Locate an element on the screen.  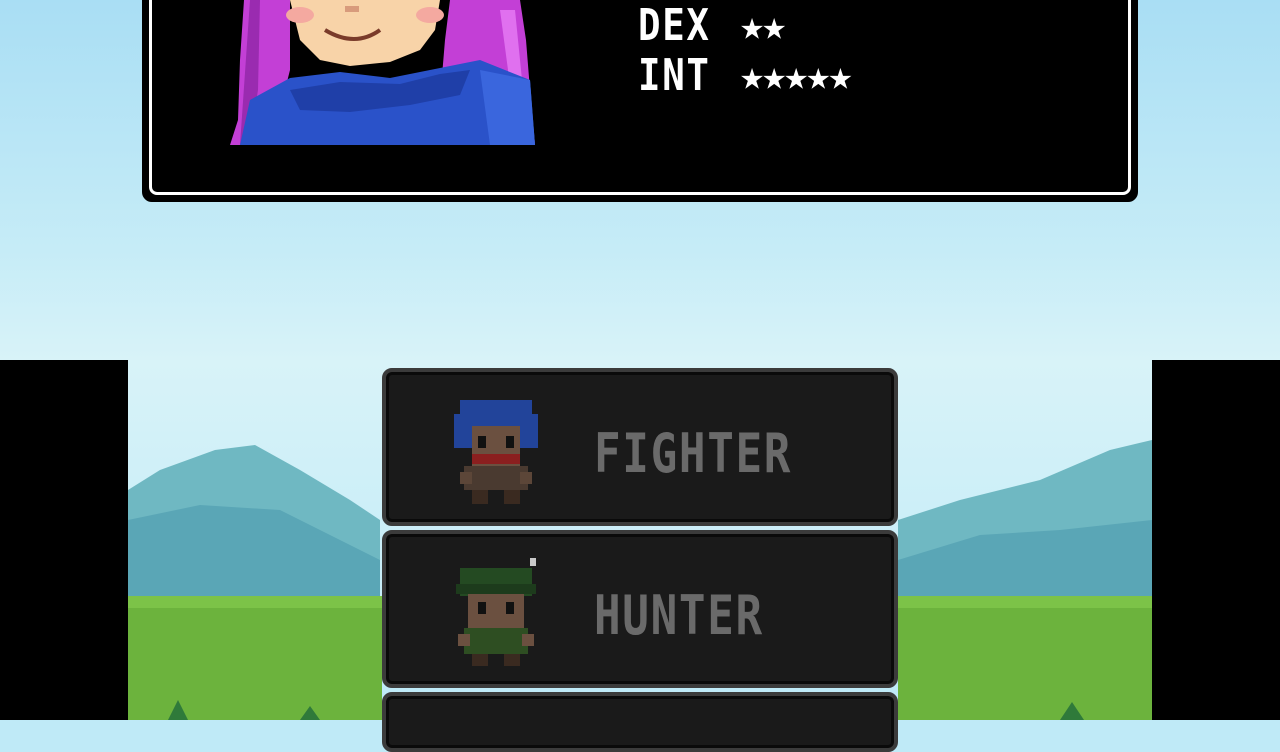
stat-name: INT is located at coordinates (674, 75).